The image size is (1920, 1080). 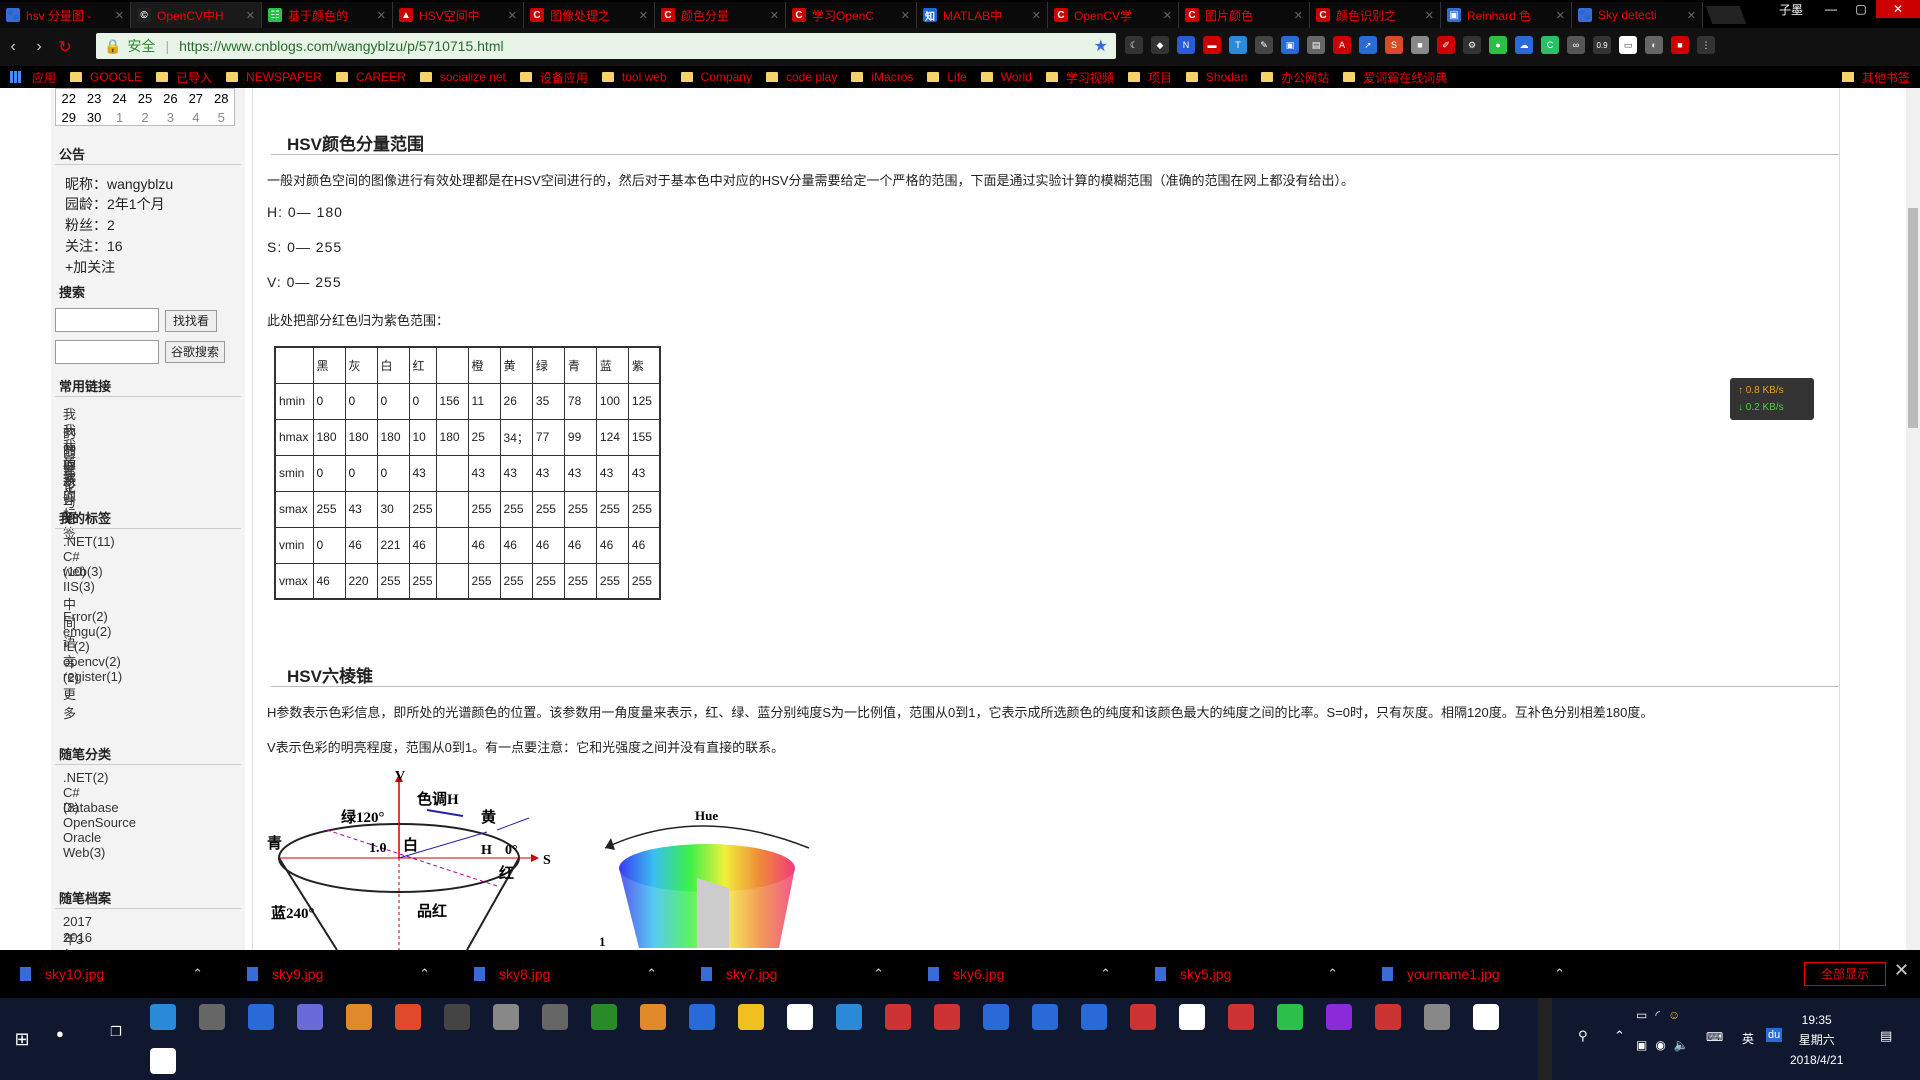 What do you see at coordinates (163, 1061) in the screenshot?
I see `window-thumbnail-icon` at bounding box center [163, 1061].